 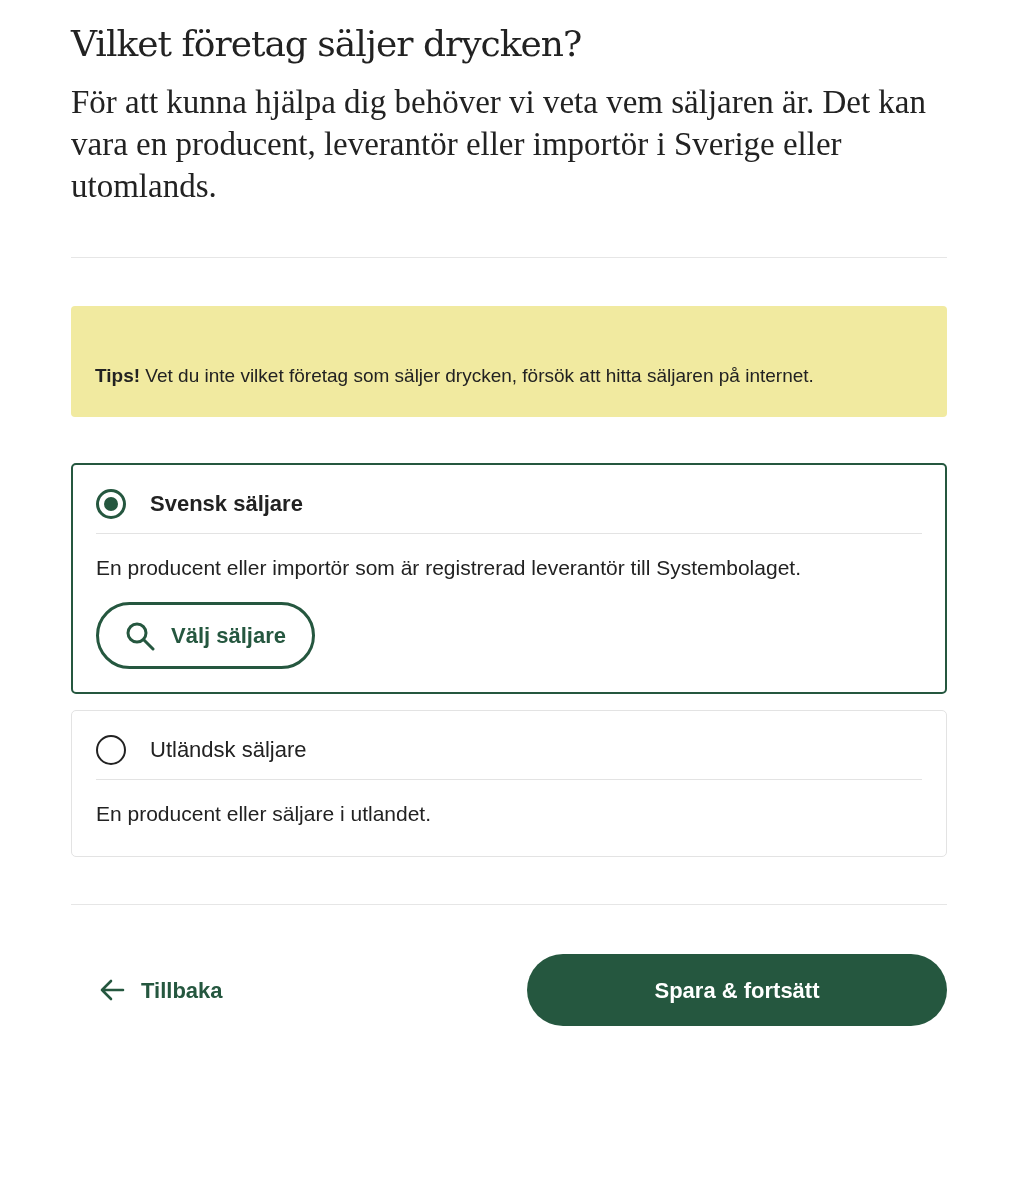 I want to click on page-title: Vilket företag säljer drycken?, so click(x=327, y=44).